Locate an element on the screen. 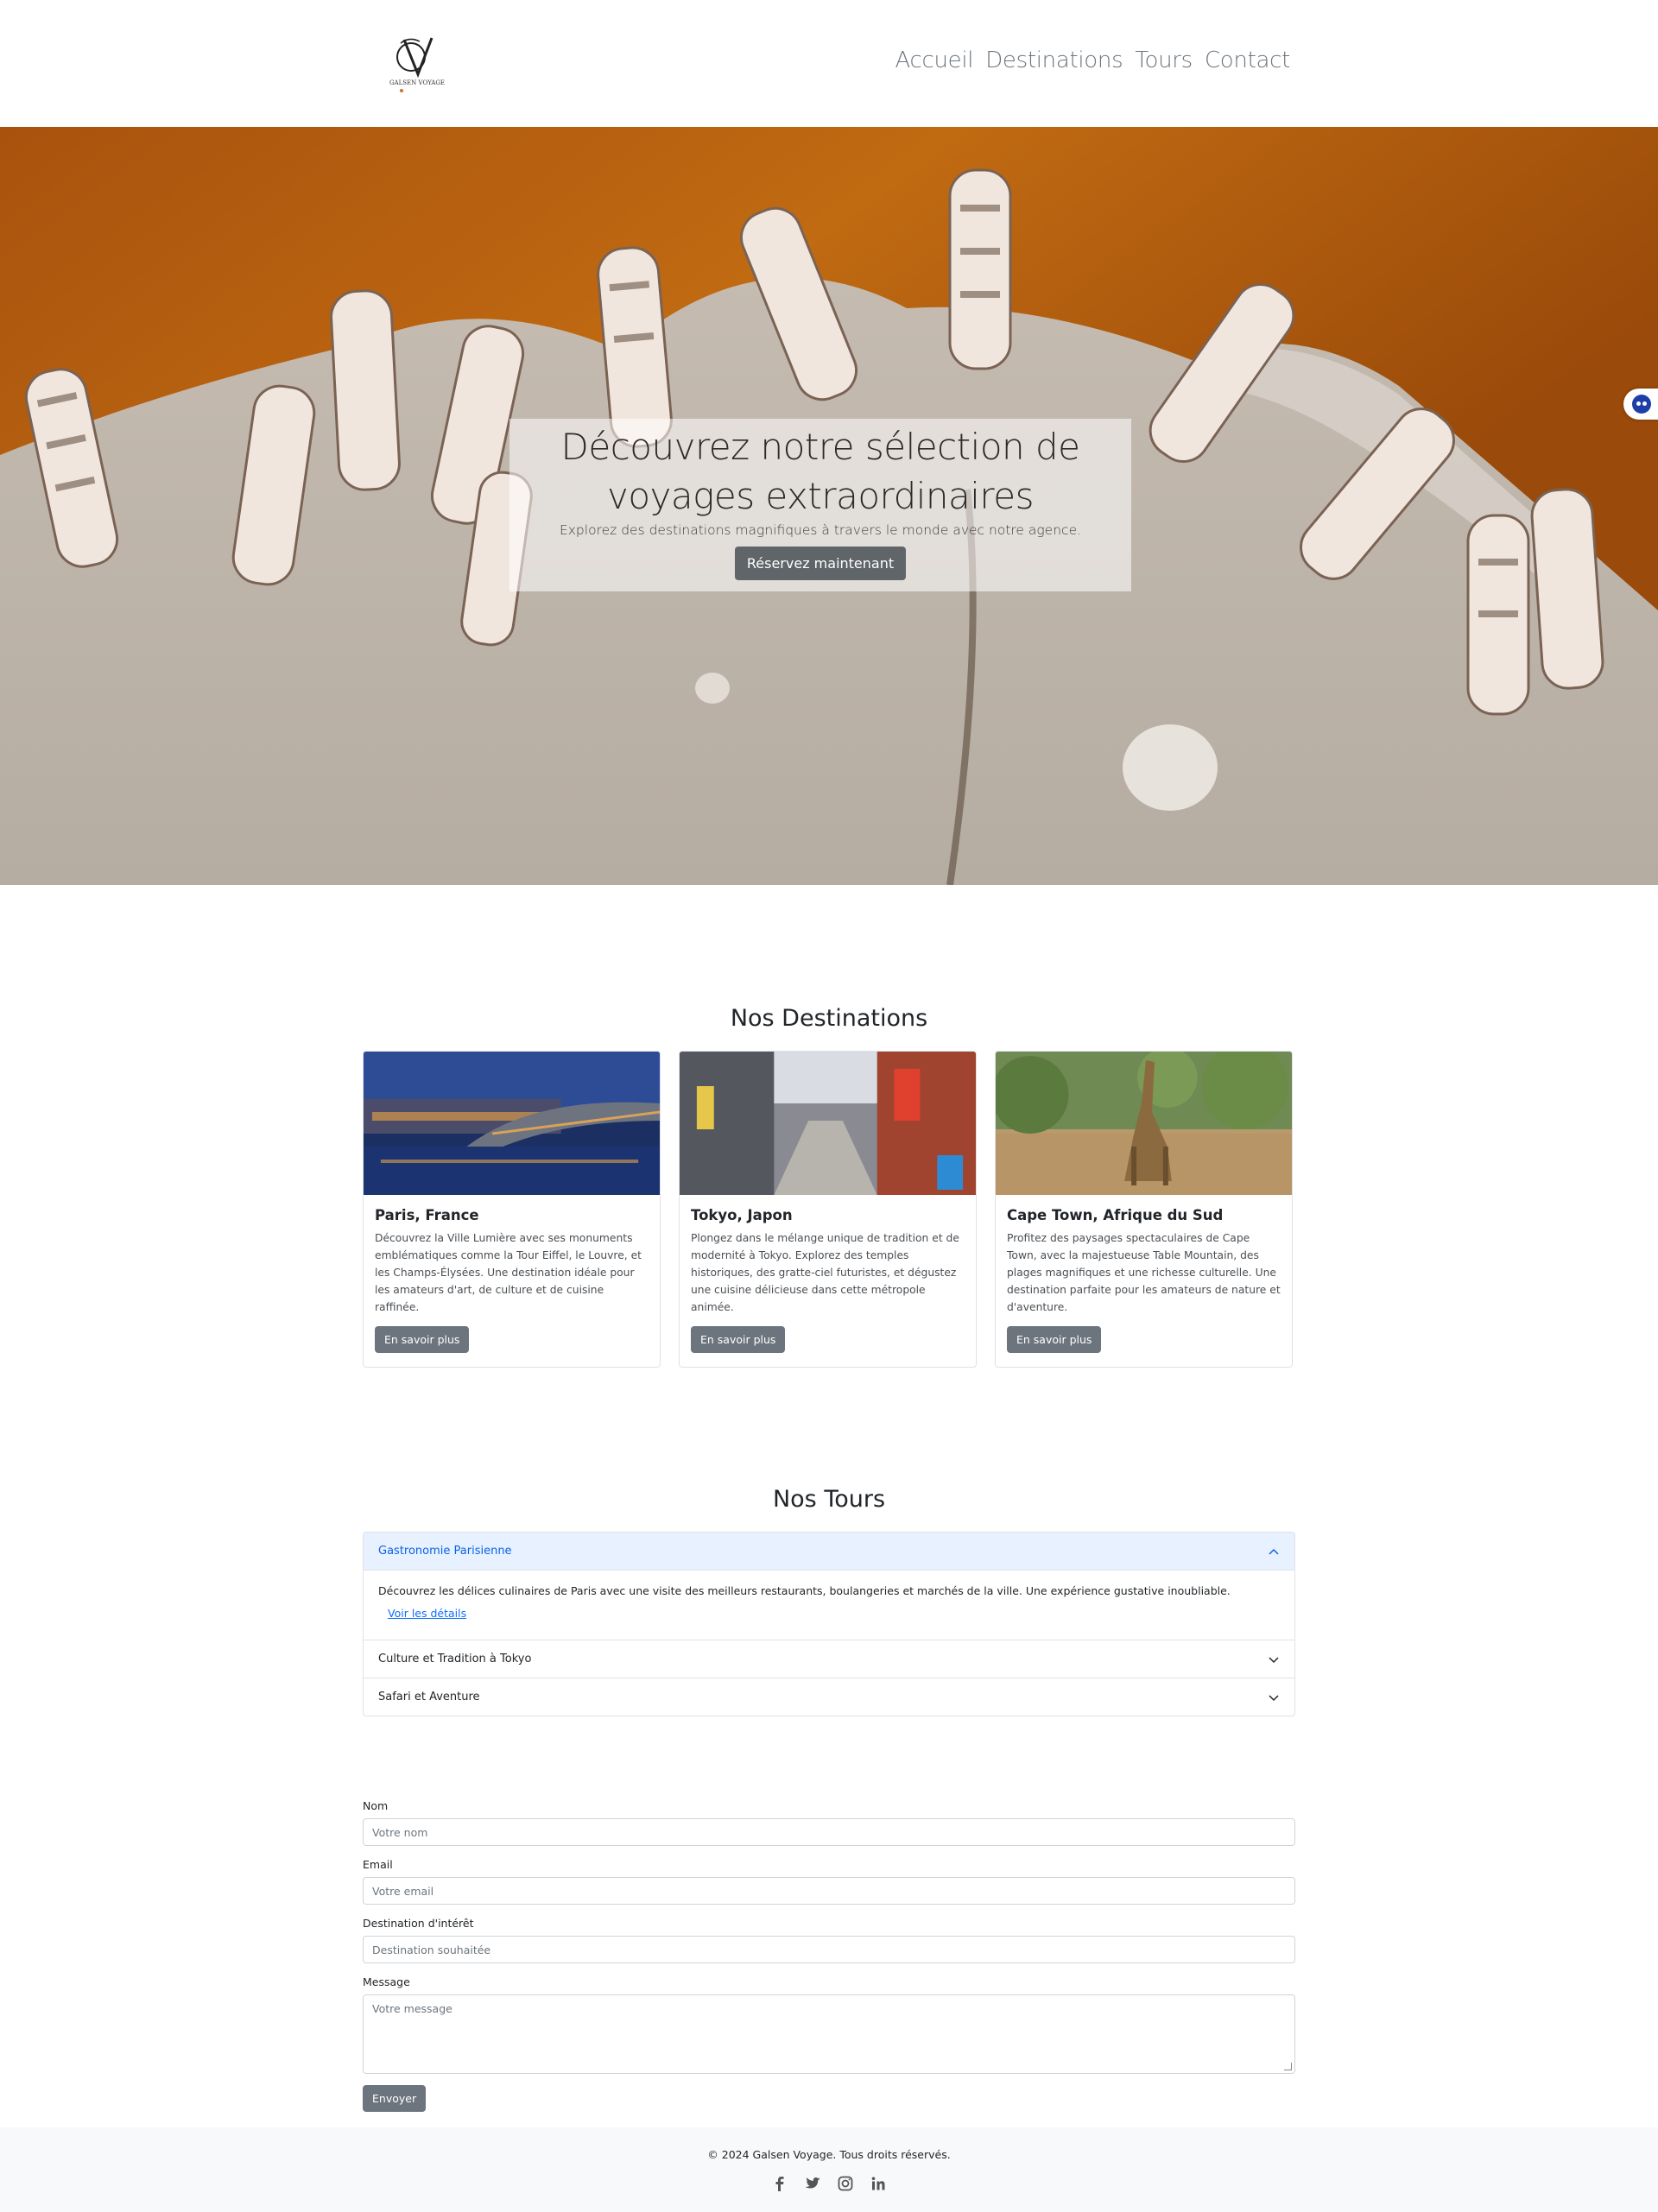  logo-wordmark: GALSEN VOYAGE is located at coordinates (417, 82).